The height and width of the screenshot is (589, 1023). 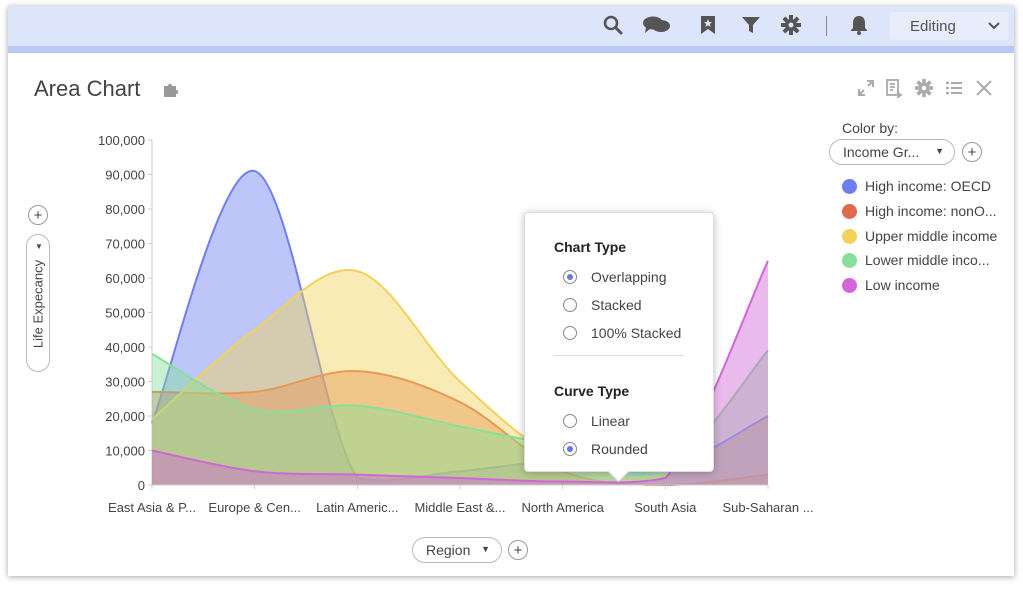 What do you see at coordinates (562, 507) in the screenshot?
I see `x-tick-label: North America` at bounding box center [562, 507].